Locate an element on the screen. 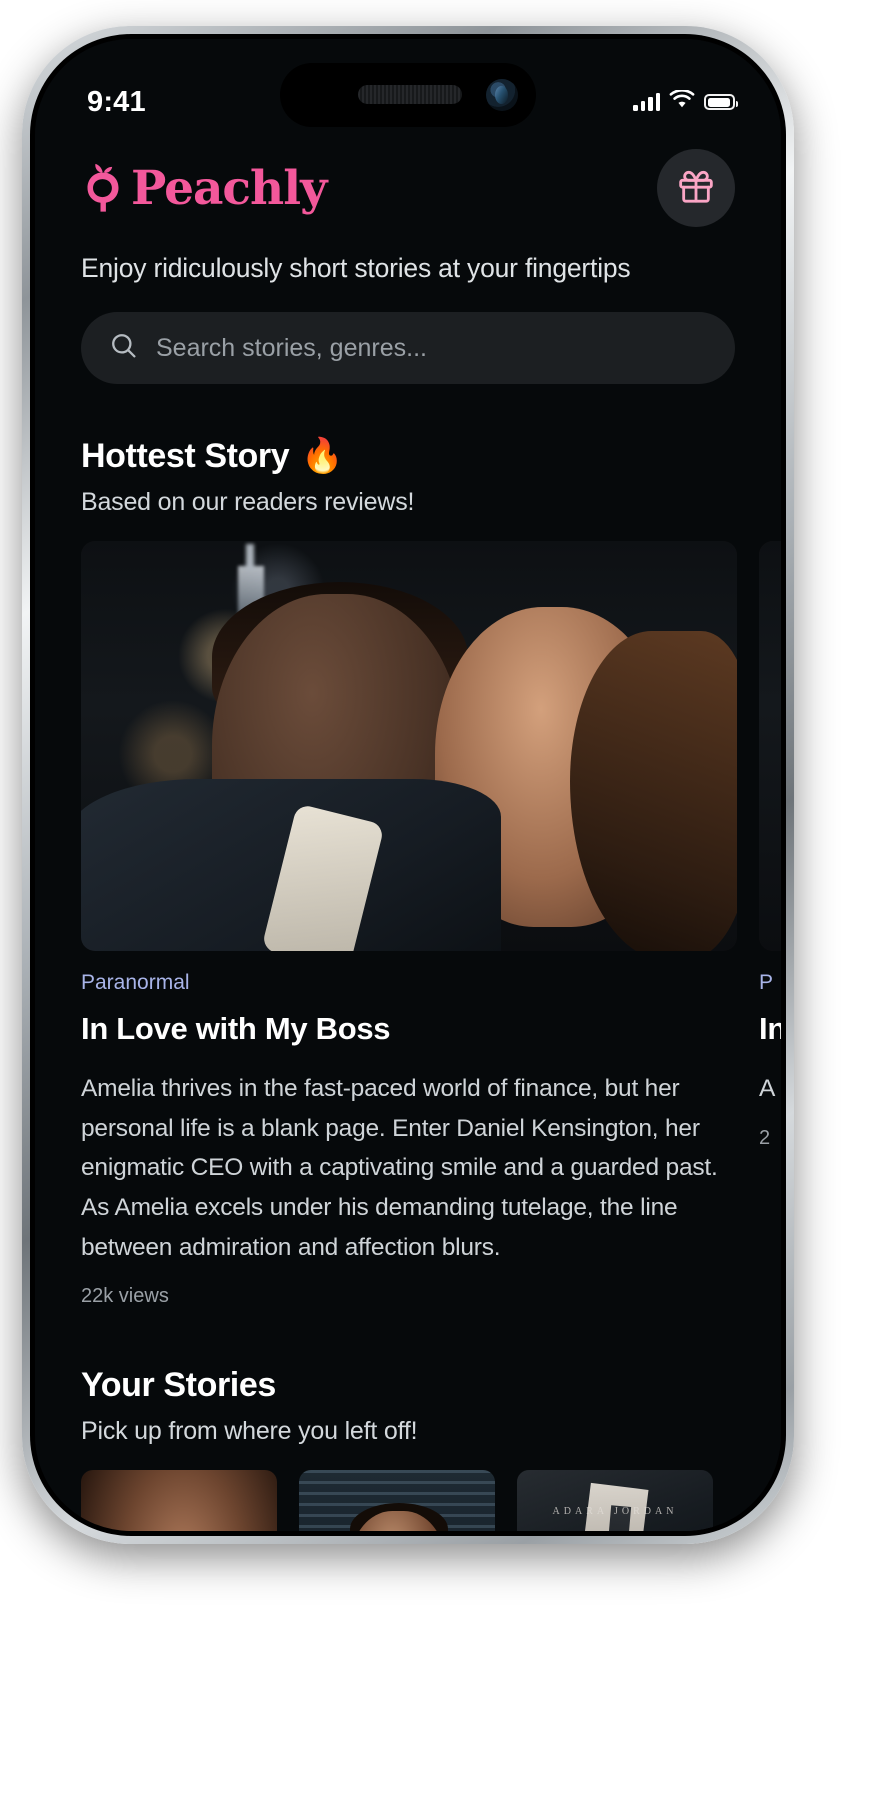  story-title: In Love with My Boss is located at coordinates (236, 1028).